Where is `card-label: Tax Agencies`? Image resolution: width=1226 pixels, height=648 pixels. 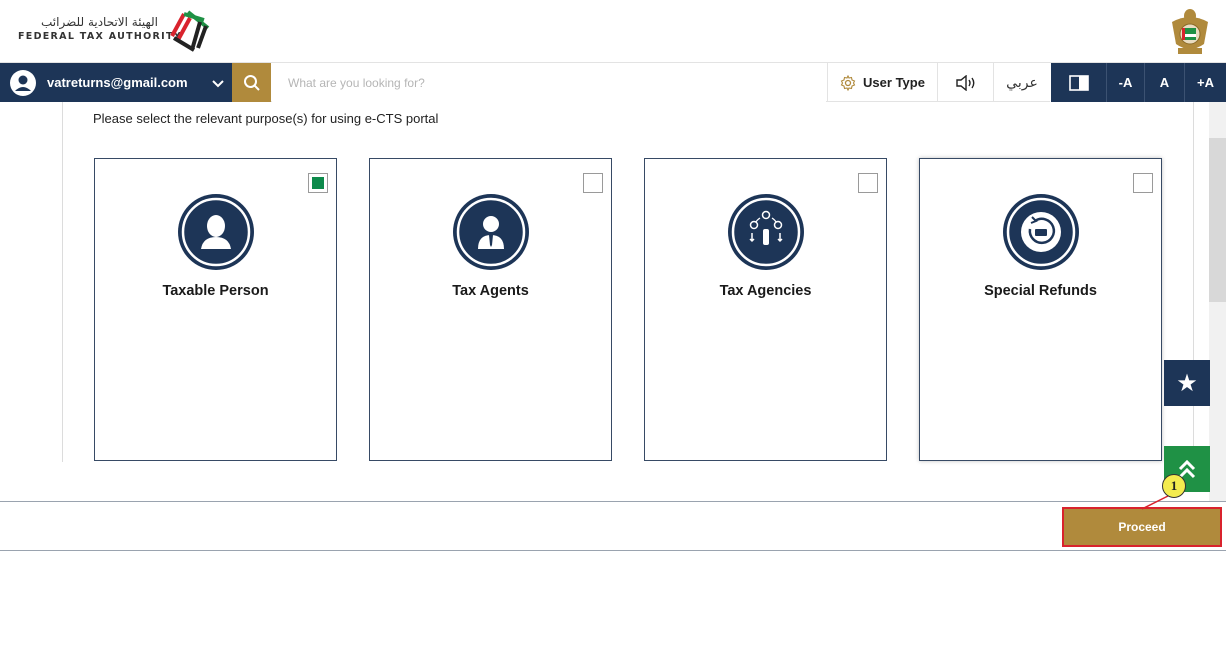
card-label: Tax Agencies is located at coordinates (765, 291).